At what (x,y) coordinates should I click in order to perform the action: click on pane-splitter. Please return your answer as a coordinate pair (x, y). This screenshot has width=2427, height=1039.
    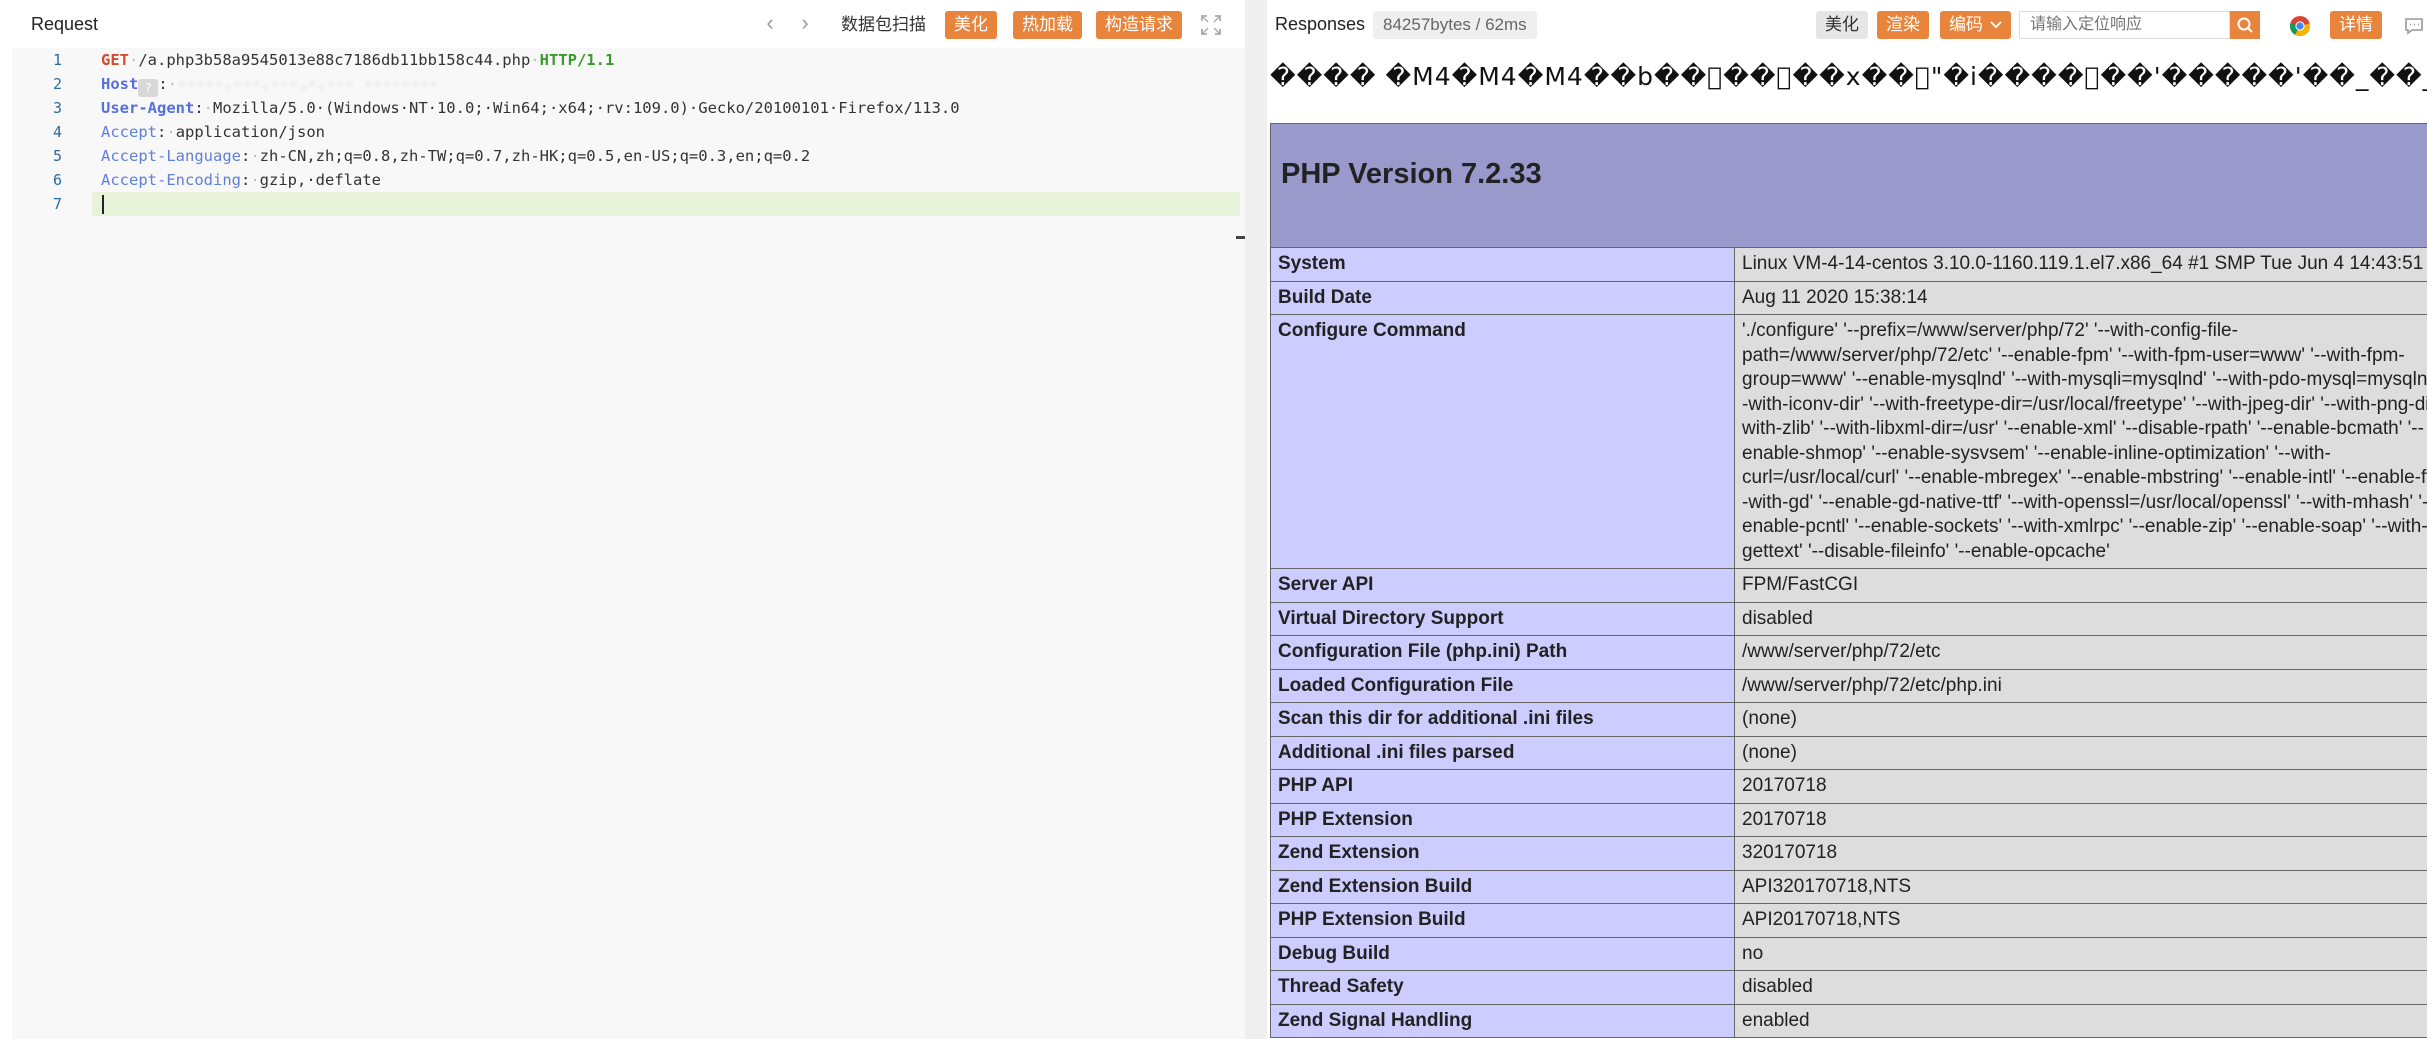
    Looking at the image, I should click on (1256, 519).